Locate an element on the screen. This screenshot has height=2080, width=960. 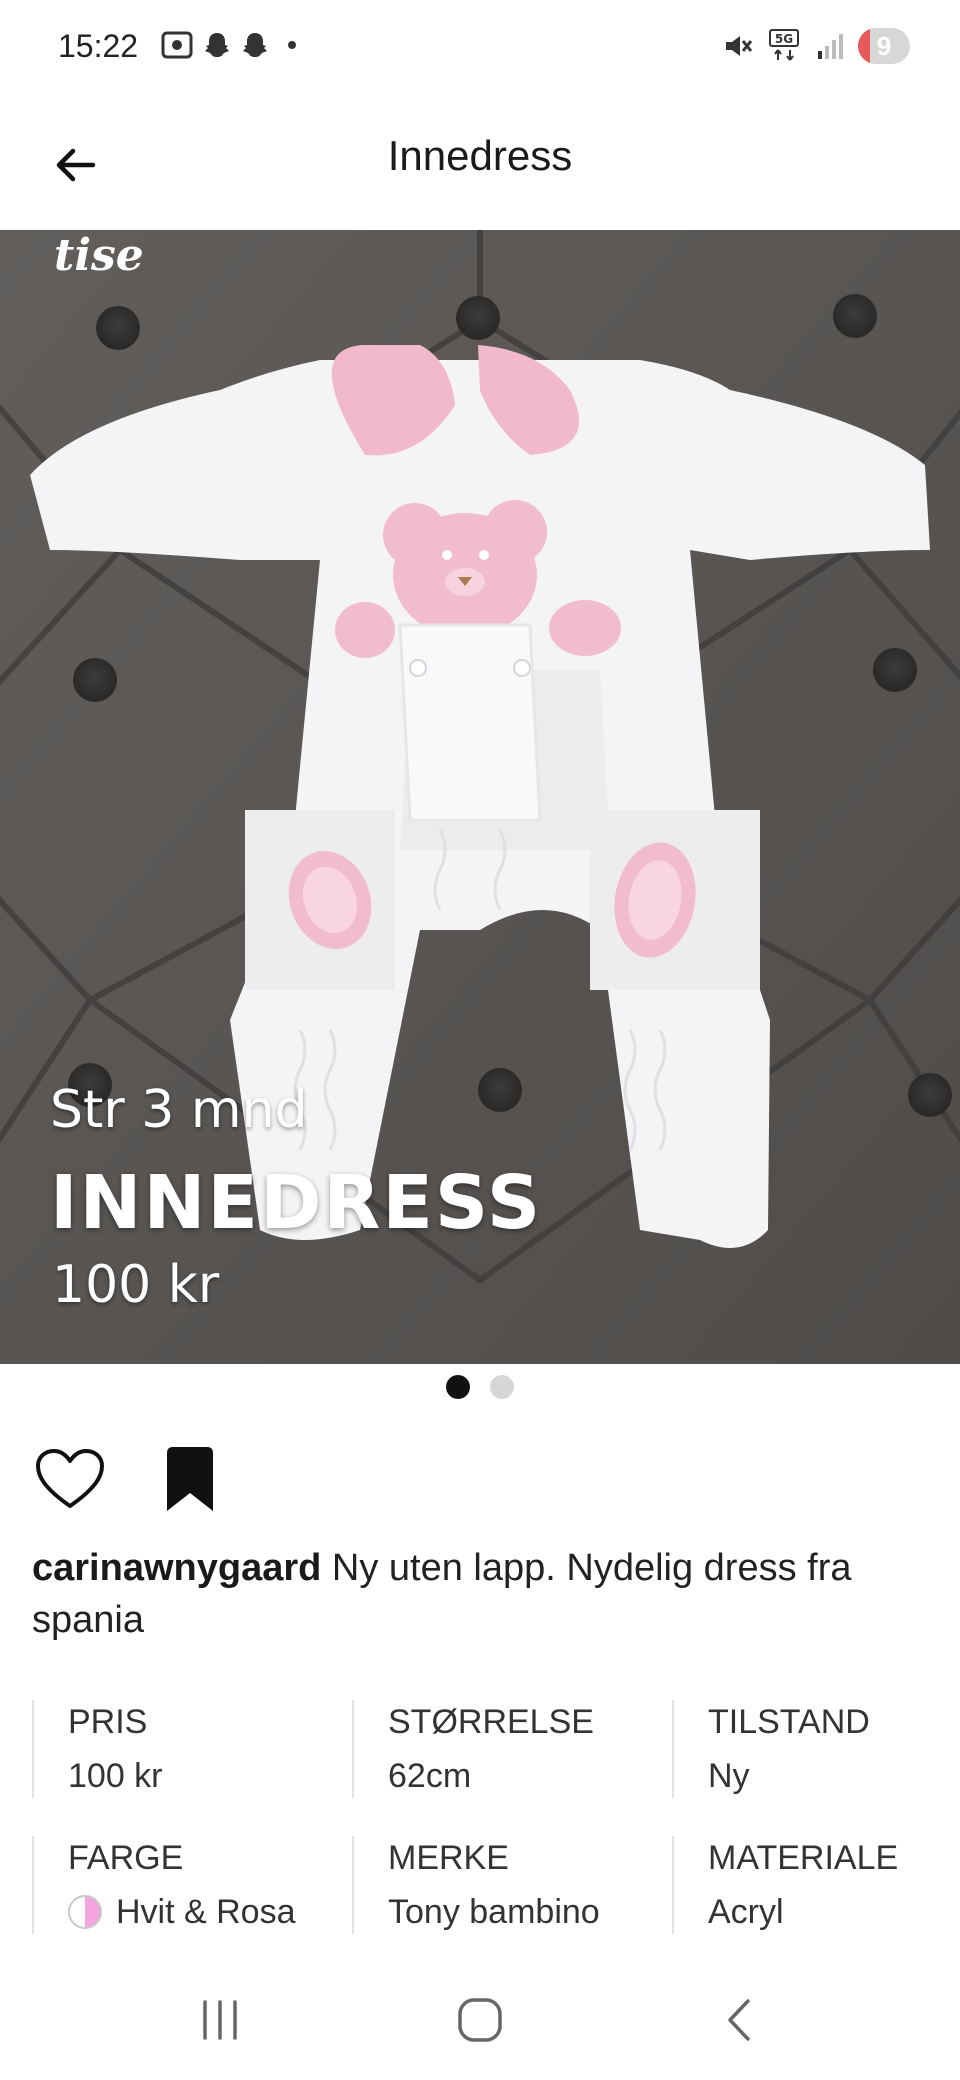
network-5g-label: 5G is located at coordinates (784, 39).